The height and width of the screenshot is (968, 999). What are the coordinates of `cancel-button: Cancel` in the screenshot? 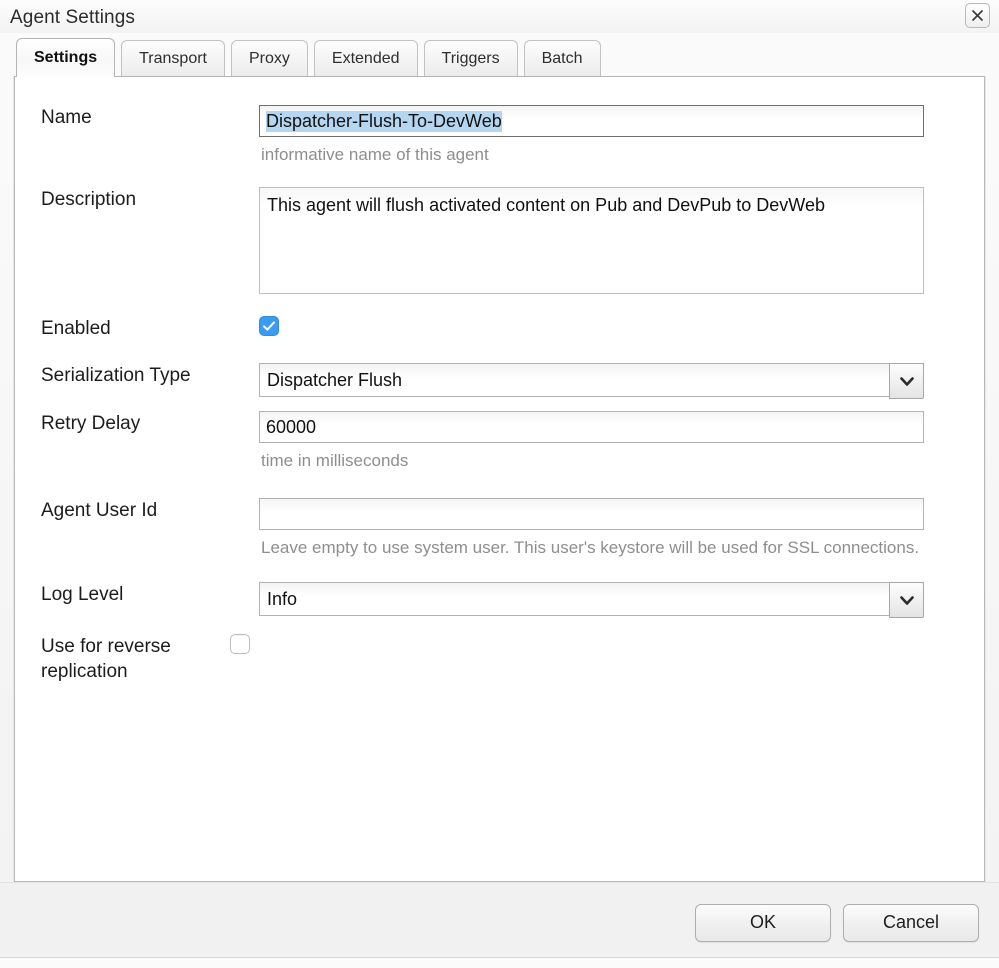 It's located at (911, 922).